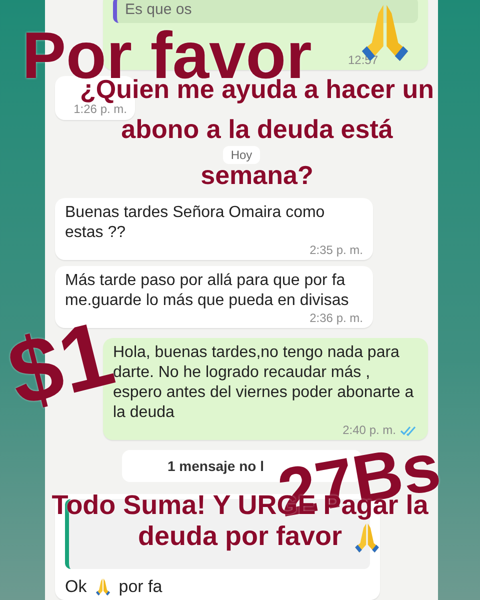  Describe the element at coordinates (257, 129) in the screenshot. I see `caption-question: abono a la deuda está` at that location.